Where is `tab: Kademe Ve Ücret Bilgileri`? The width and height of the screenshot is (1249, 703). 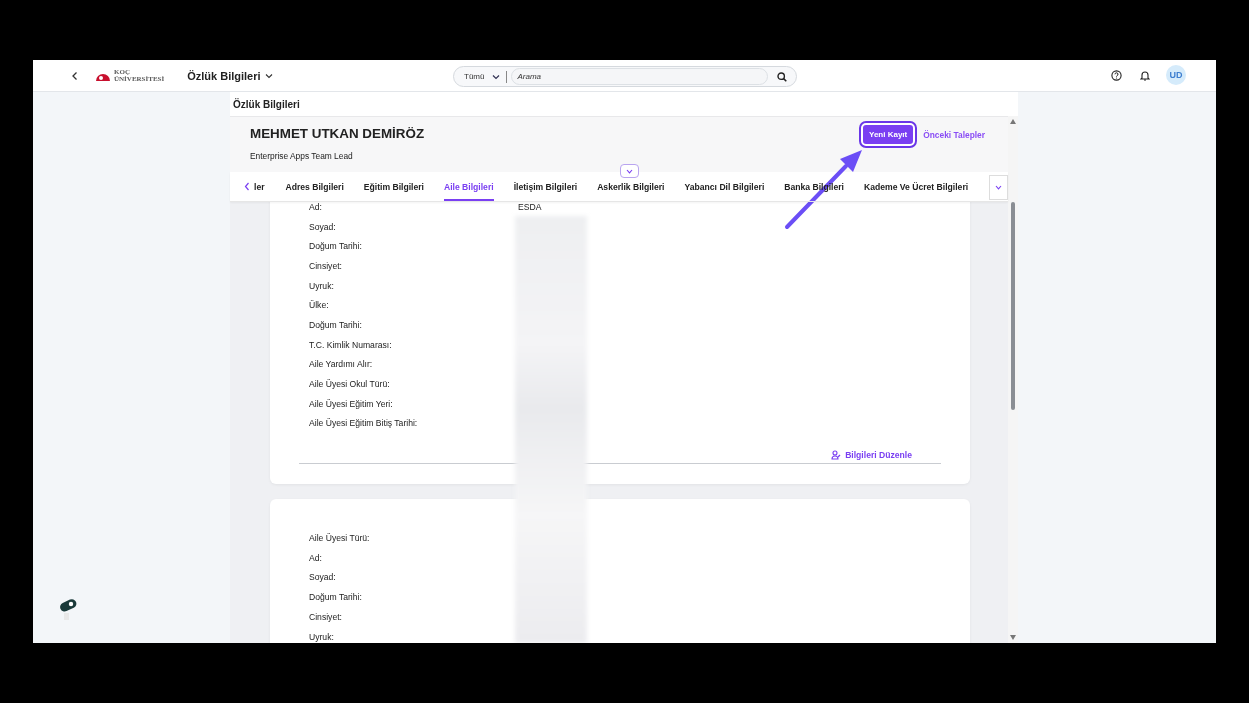
tab: Kademe Ve Ücret Bilgileri is located at coordinates (916, 186).